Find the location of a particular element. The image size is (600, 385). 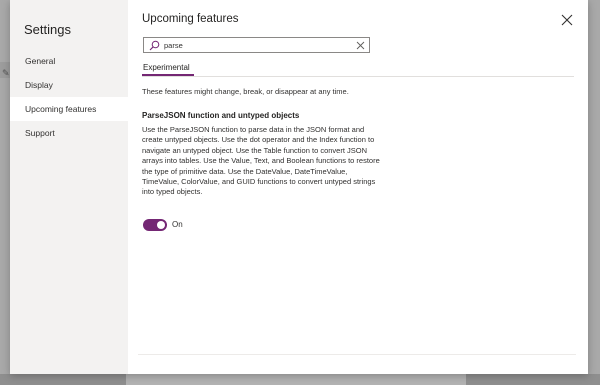

close-icon is located at coordinates (567, 20).